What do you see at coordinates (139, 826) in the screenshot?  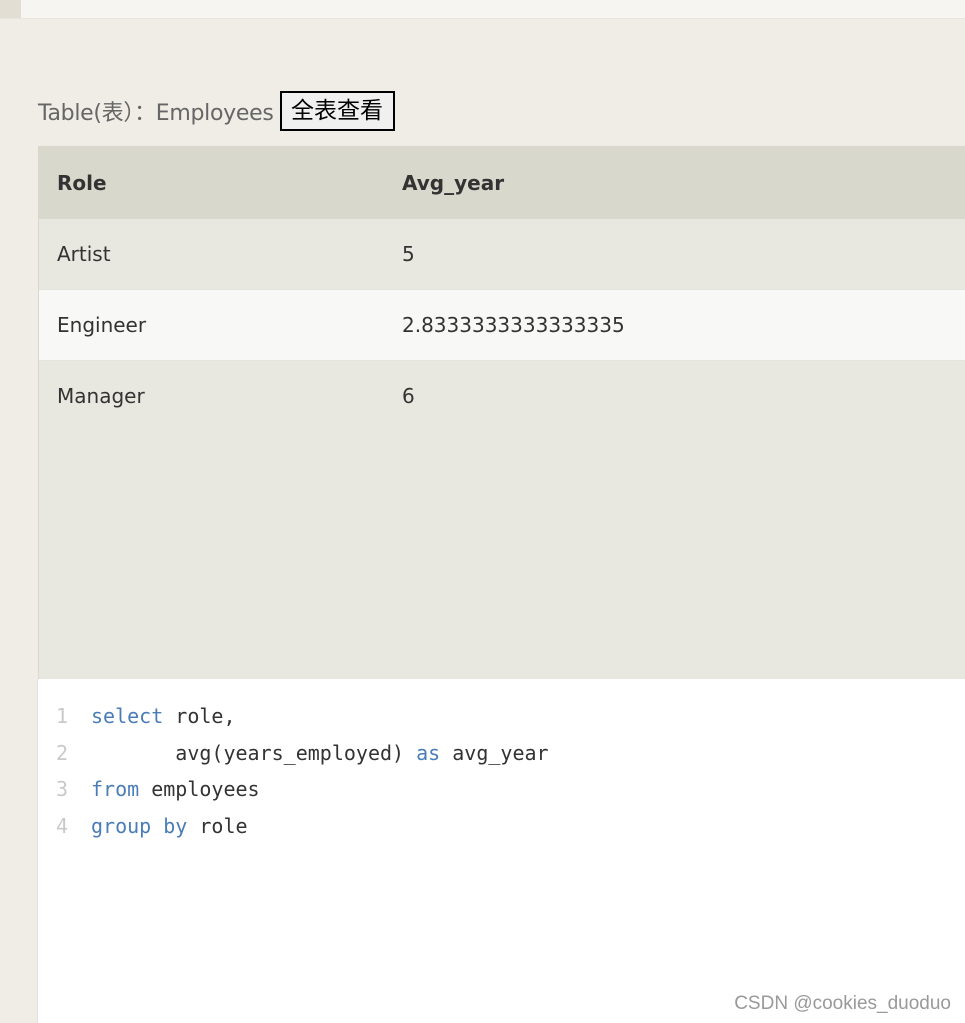 I see `sql-keyword: group by` at bounding box center [139, 826].